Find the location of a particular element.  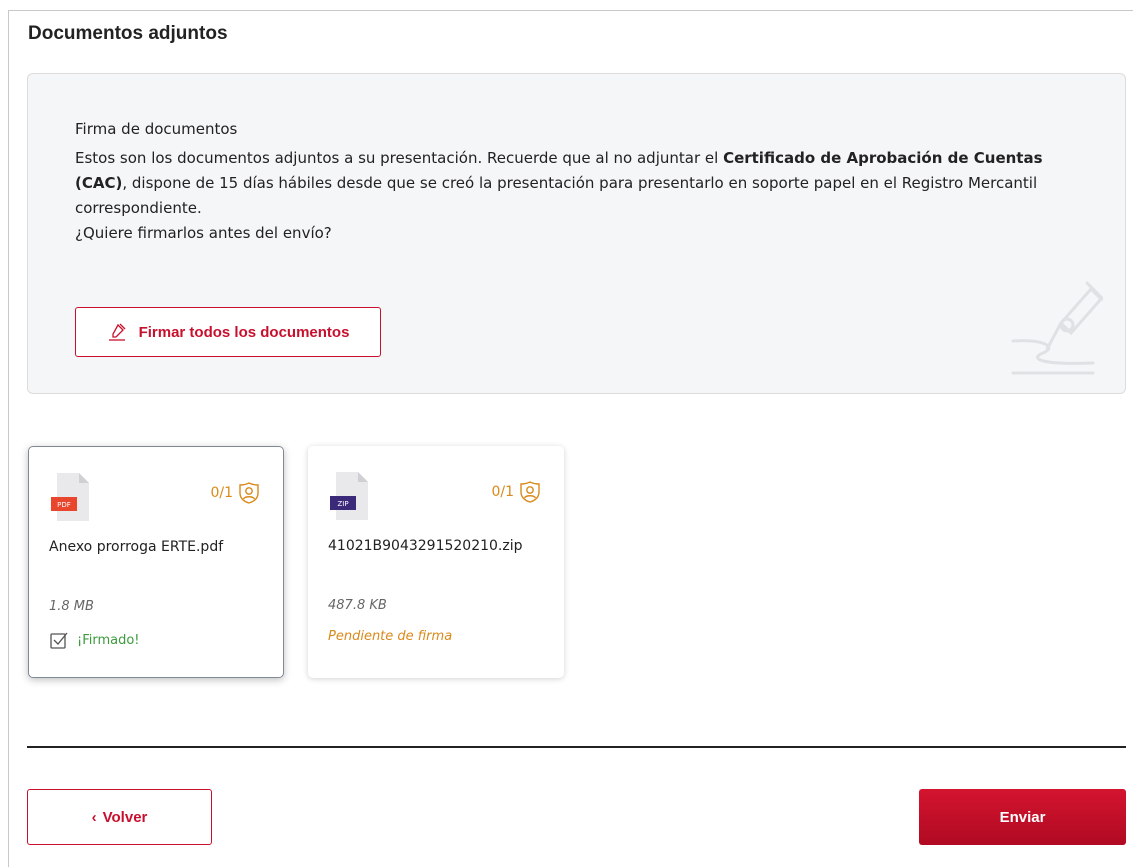

file-type-label: ZIP is located at coordinates (342, 504).